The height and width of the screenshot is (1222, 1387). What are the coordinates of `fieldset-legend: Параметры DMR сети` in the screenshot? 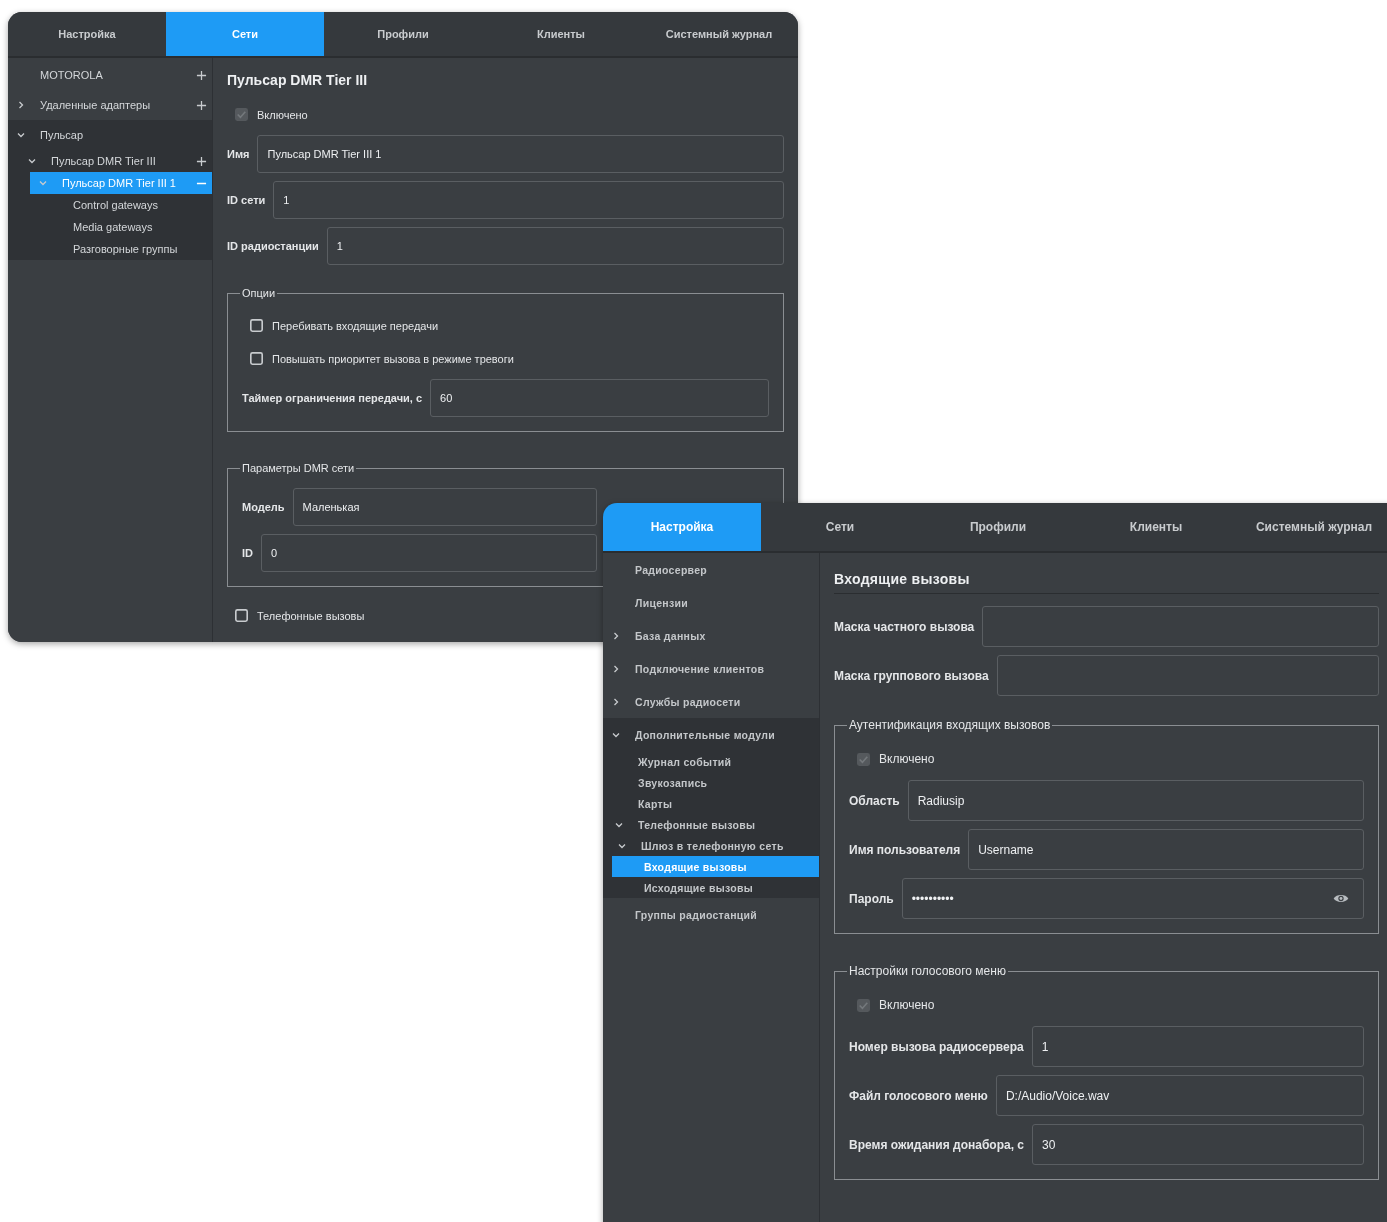 It's located at (298, 468).